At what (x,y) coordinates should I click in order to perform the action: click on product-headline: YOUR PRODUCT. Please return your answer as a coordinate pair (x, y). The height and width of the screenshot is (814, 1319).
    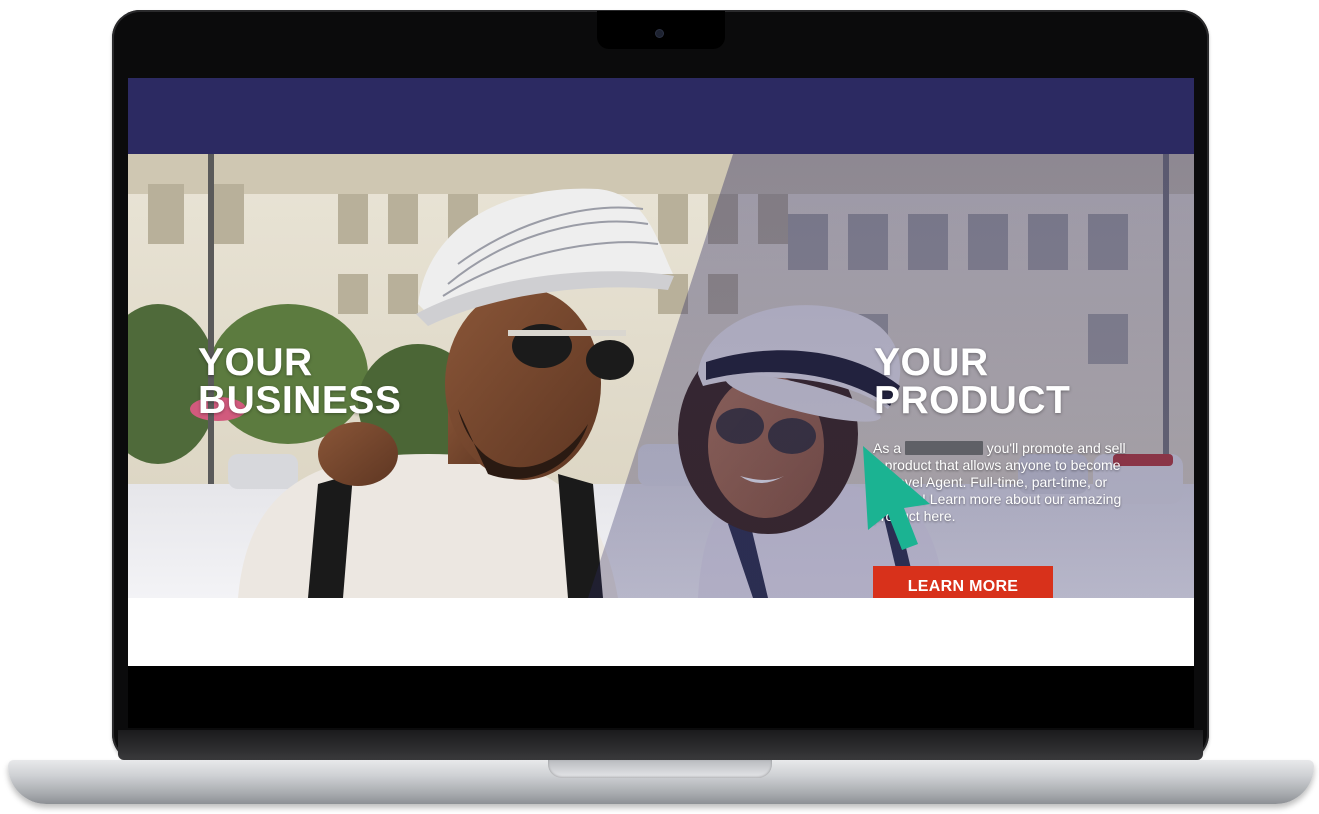
    Looking at the image, I should click on (972, 381).